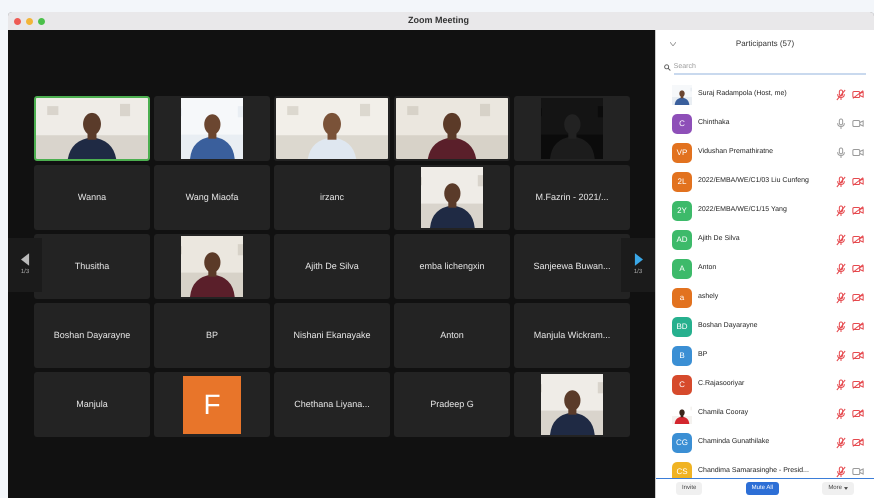 The width and height of the screenshot is (874, 498). I want to click on video-tile: Wanna, so click(92, 197).